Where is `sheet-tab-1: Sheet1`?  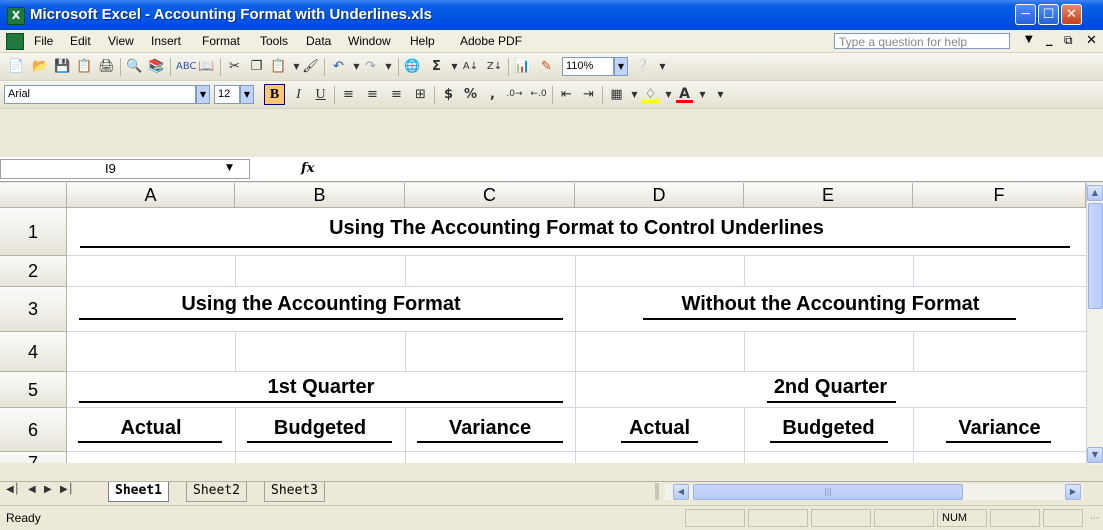 sheet-tab-1: Sheet1 is located at coordinates (138, 492).